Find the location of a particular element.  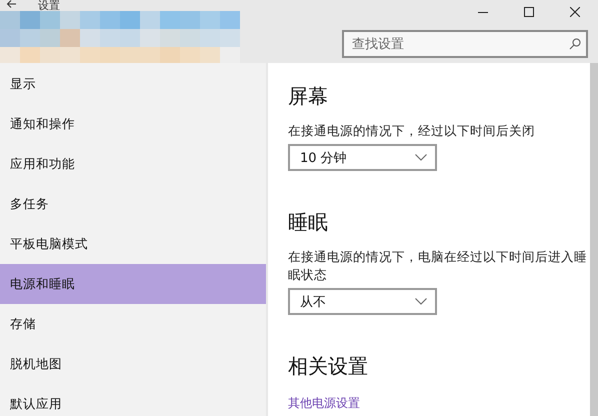

time-dropdown: 从不 is located at coordinates (362, 301).